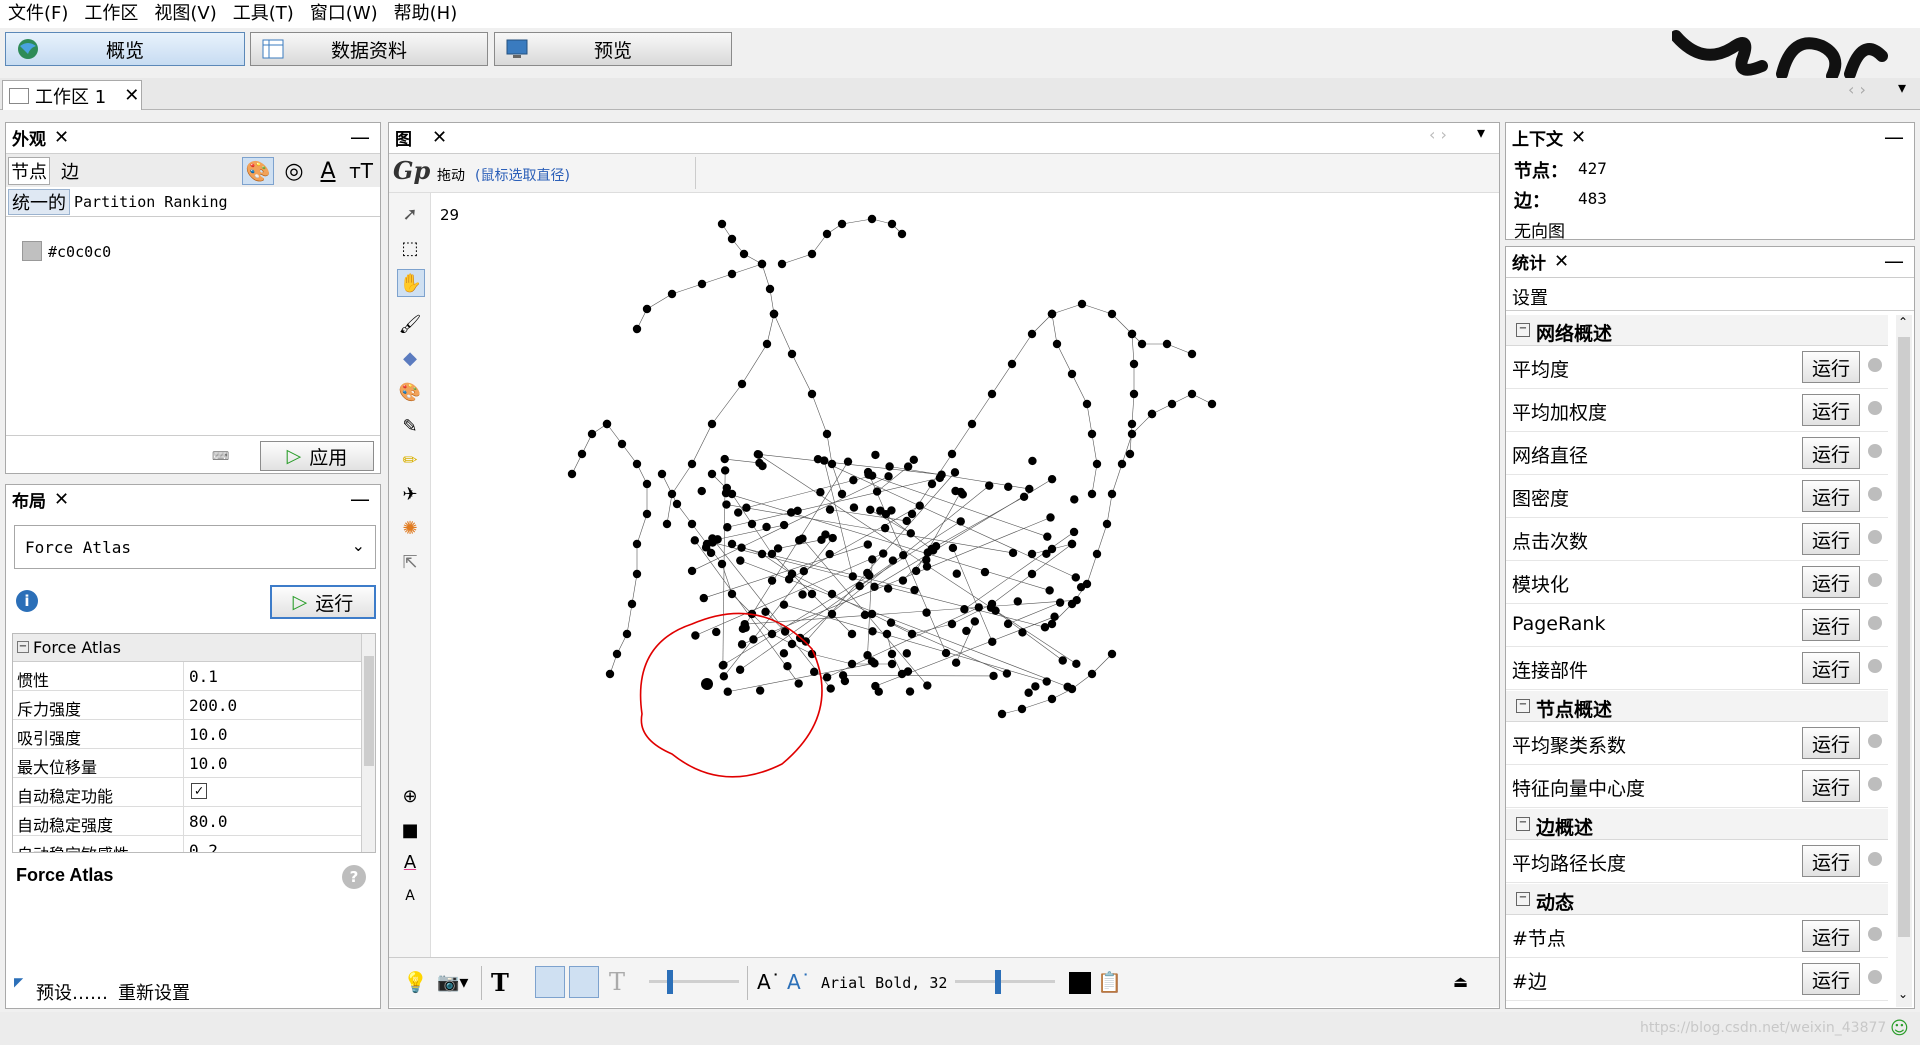 The image size is (1920, 1045). I want to click on tab-overview: 概览, so click(125, 49).